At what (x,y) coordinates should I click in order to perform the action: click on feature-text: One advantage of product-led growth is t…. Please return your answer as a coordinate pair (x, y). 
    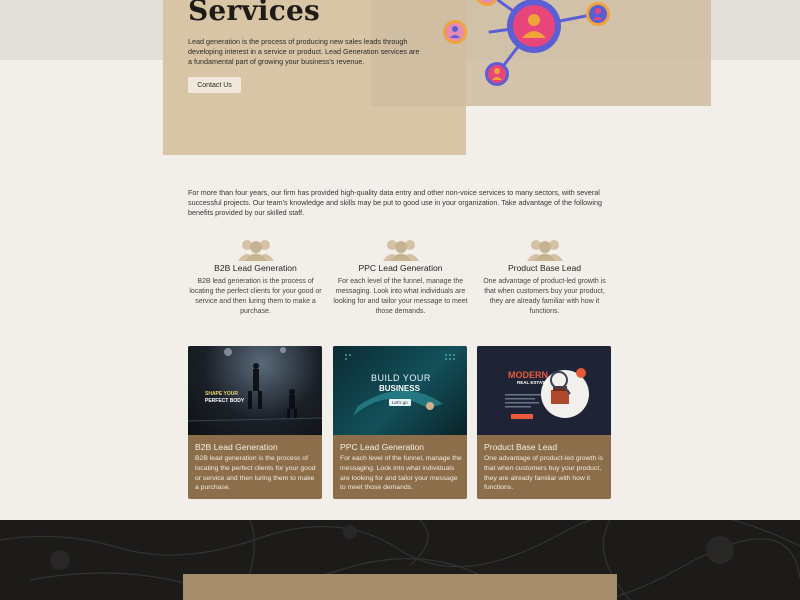
    Looking at the image, I should click on (544, 296).